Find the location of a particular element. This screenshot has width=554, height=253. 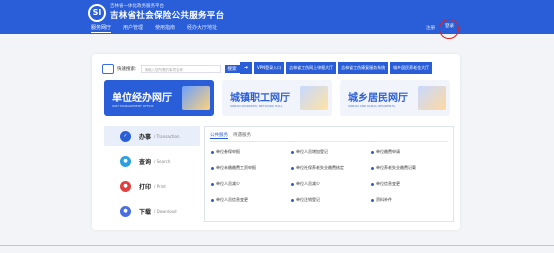

service-item: 单位参保申报 is located at coordinates (225, 152).